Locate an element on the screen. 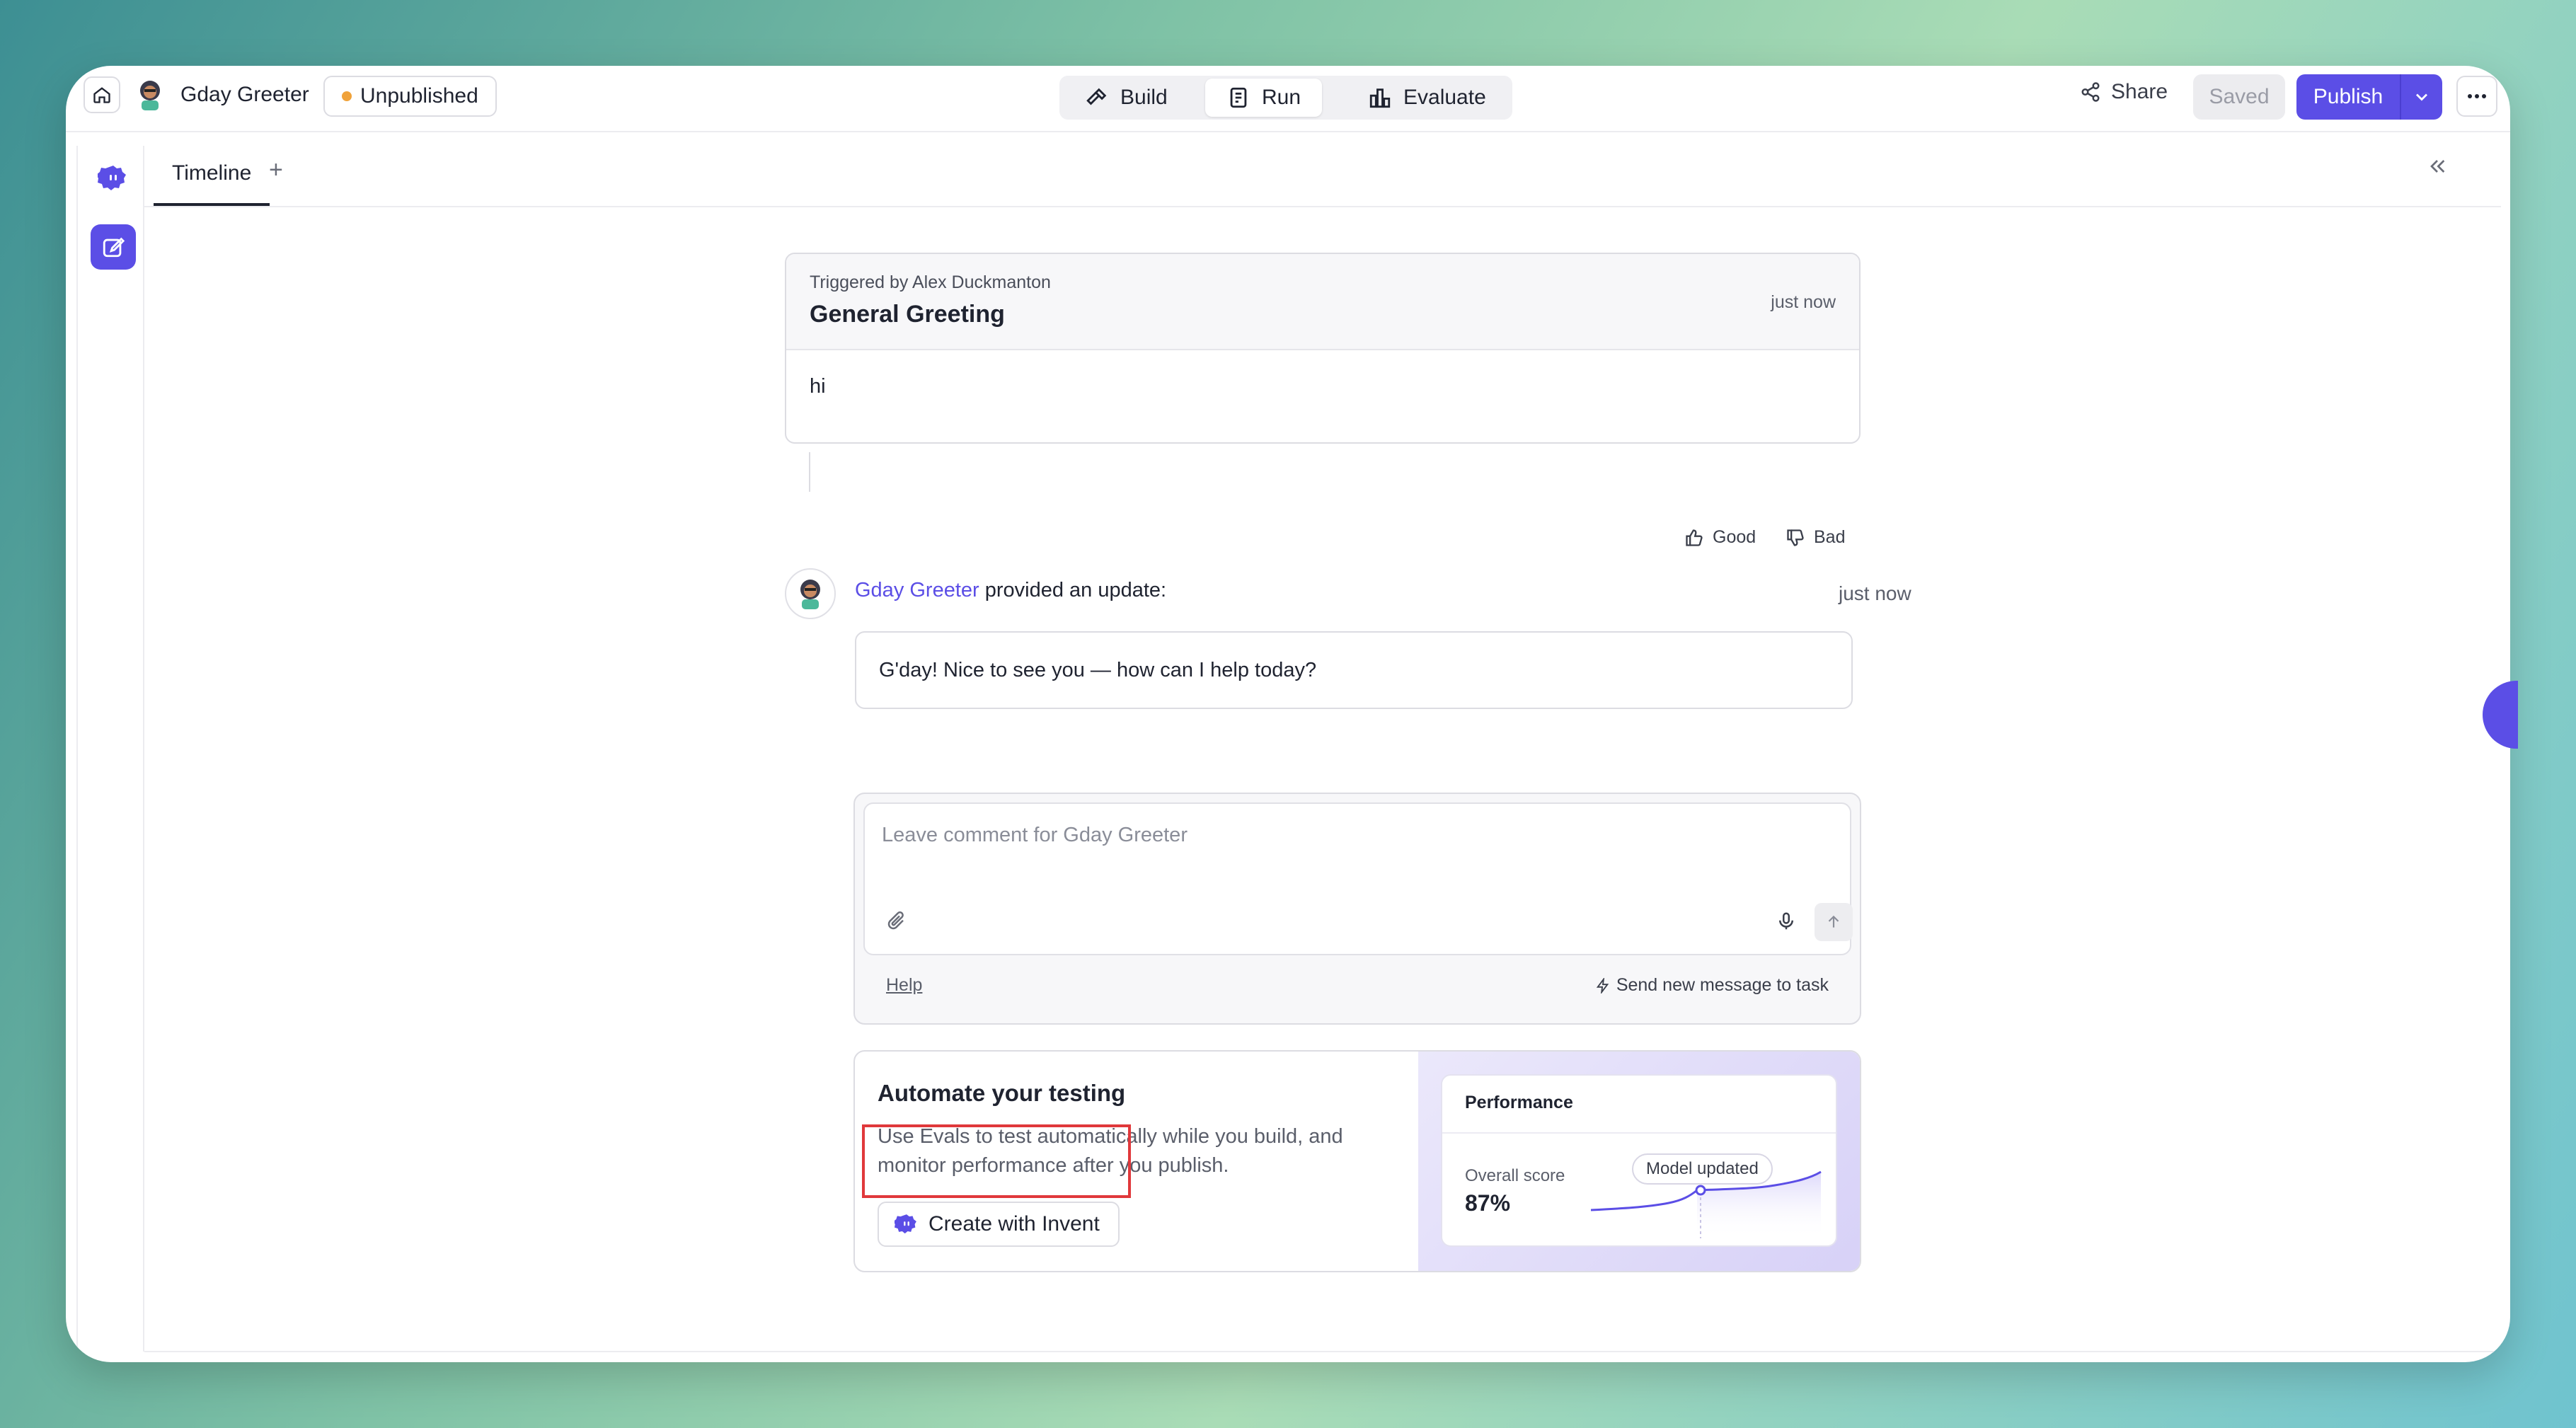  collapse-icon is located at coordinates (2437, 166).